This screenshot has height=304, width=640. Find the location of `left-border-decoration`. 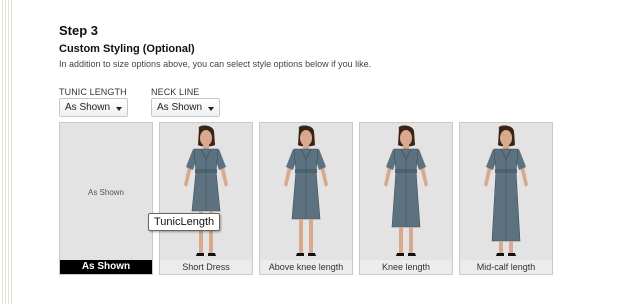

left-border-decoration is located at coordinates (7, 152).